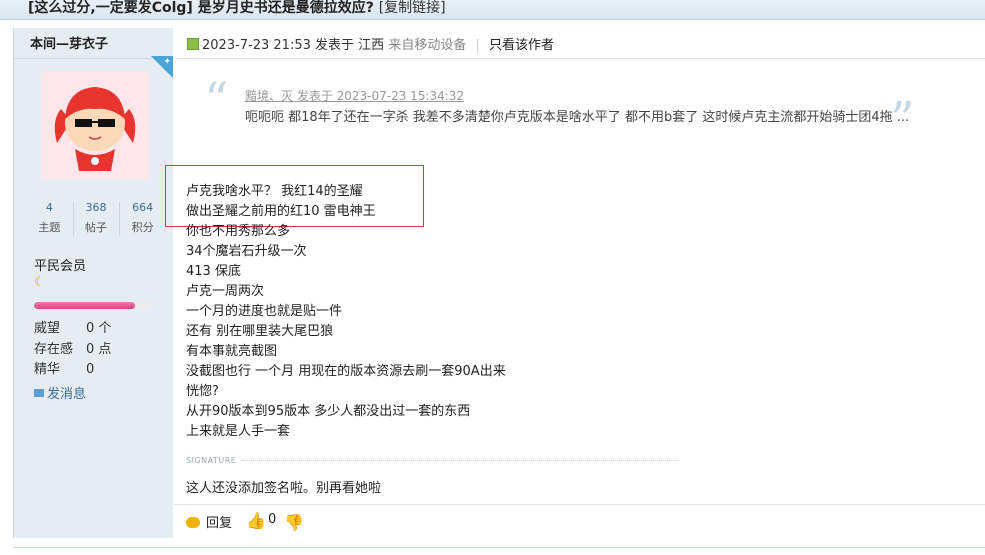 The image size is (985, 555). Describe the element at coordinates (40, 282) in the screenshot. I see `moon-icon: ☾` at that location.